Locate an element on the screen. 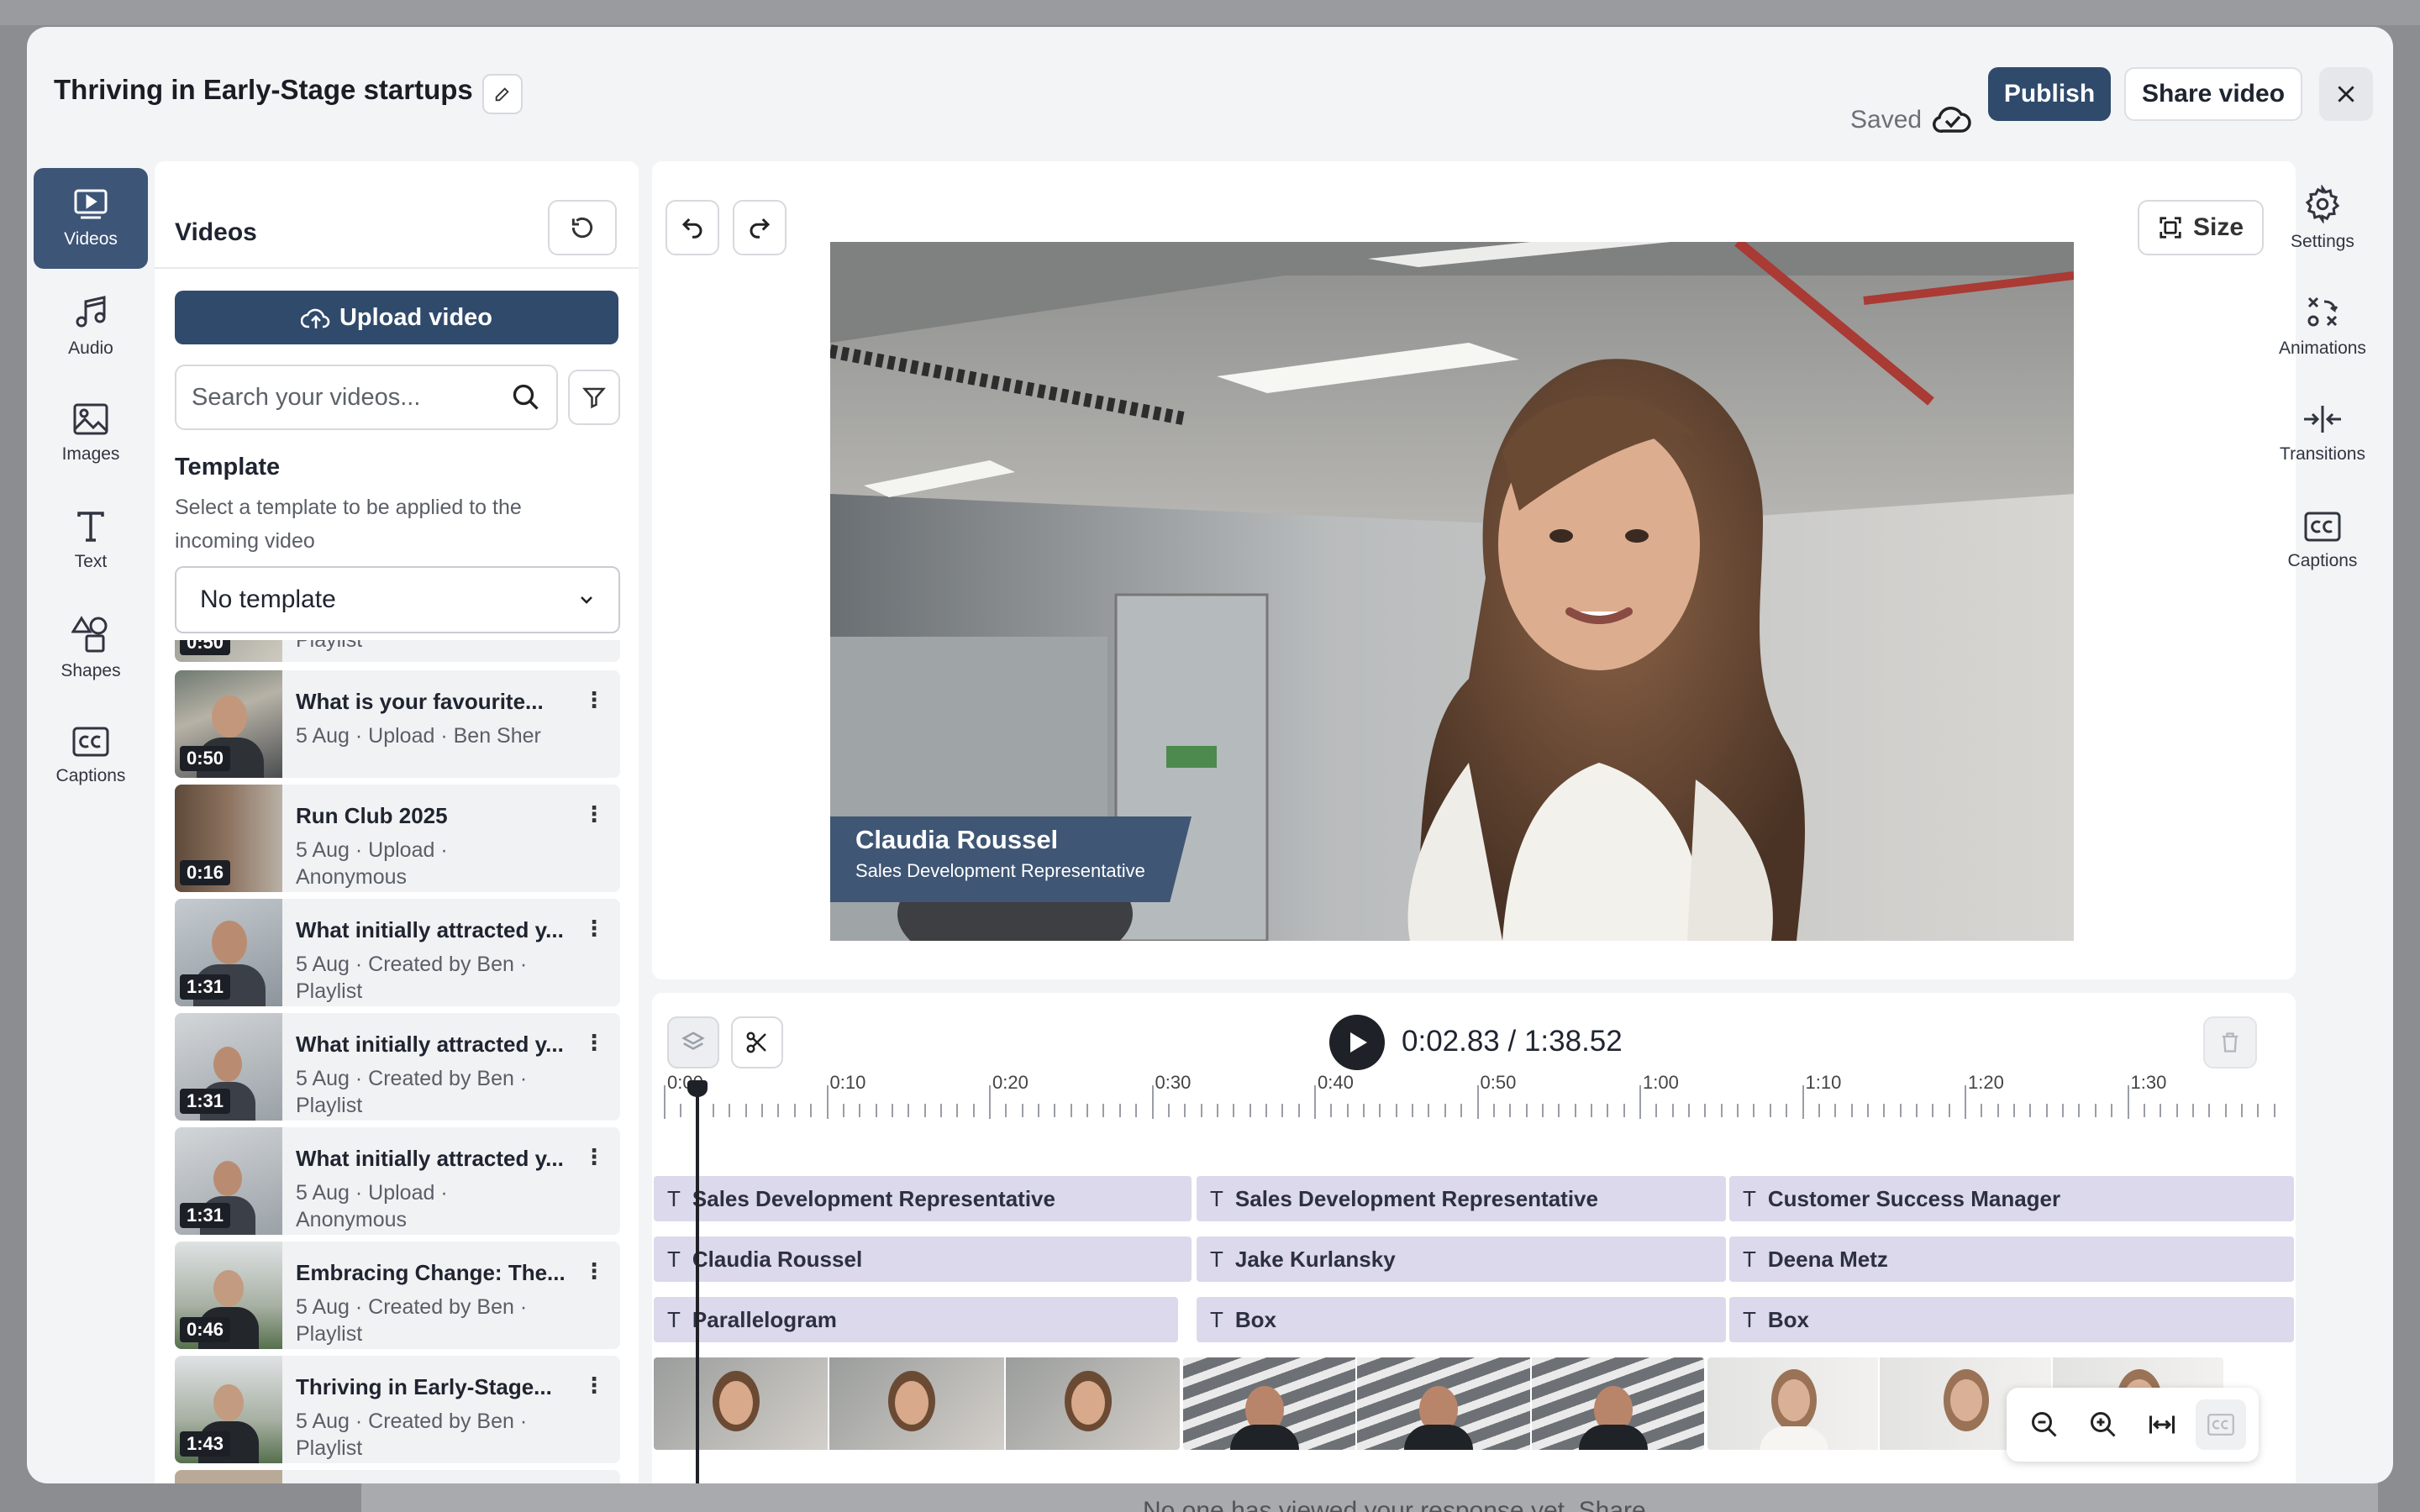 The image size is (2420, 1512). size-button: Size is located at coordinates (2201, 227).